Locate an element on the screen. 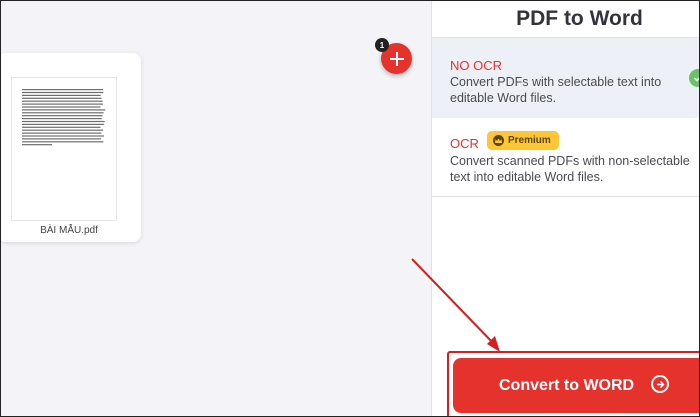 Image resolution: width=700 pixels, height=417 pixels. file-thumbnail is located at coordinates (64, 149).